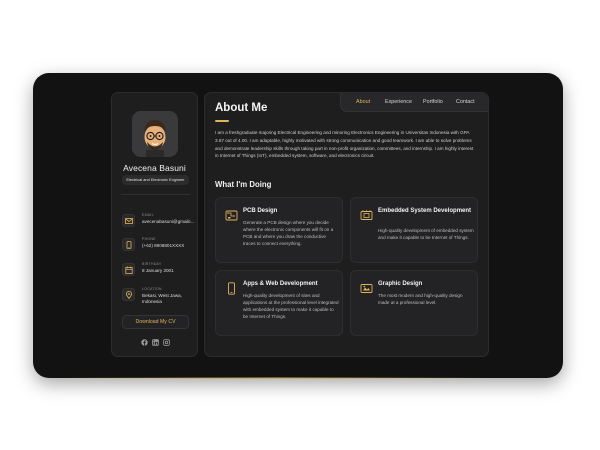 The width and height of the screenshot is (600, 450). Describe the element at coordinates (398, 102) in the screenshot. I see `tab-experience: Experience` at that location.